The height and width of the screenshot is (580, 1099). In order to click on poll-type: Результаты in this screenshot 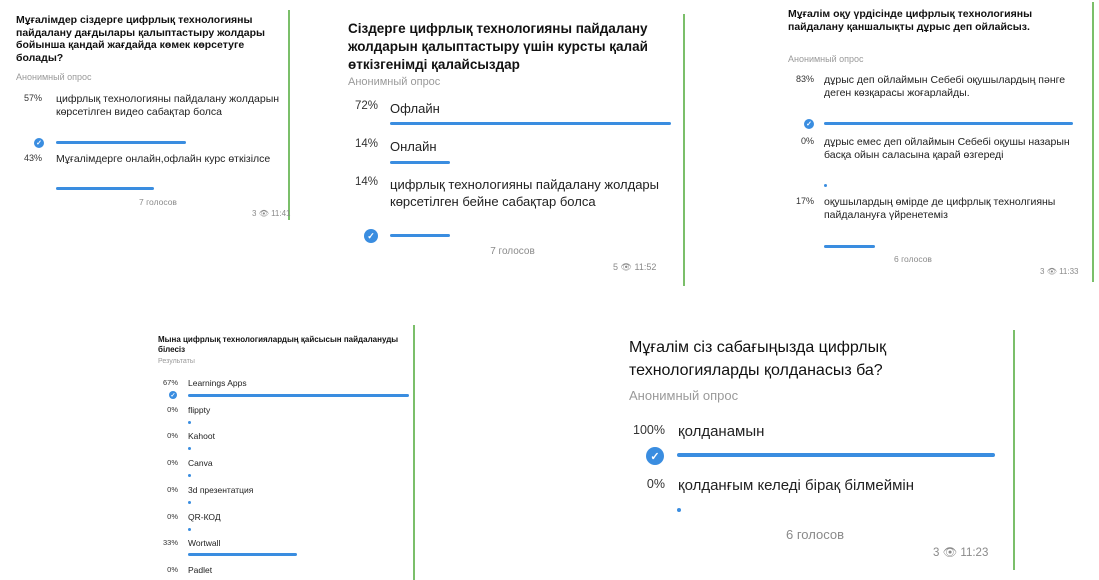, I will do `click(176, 361)`.